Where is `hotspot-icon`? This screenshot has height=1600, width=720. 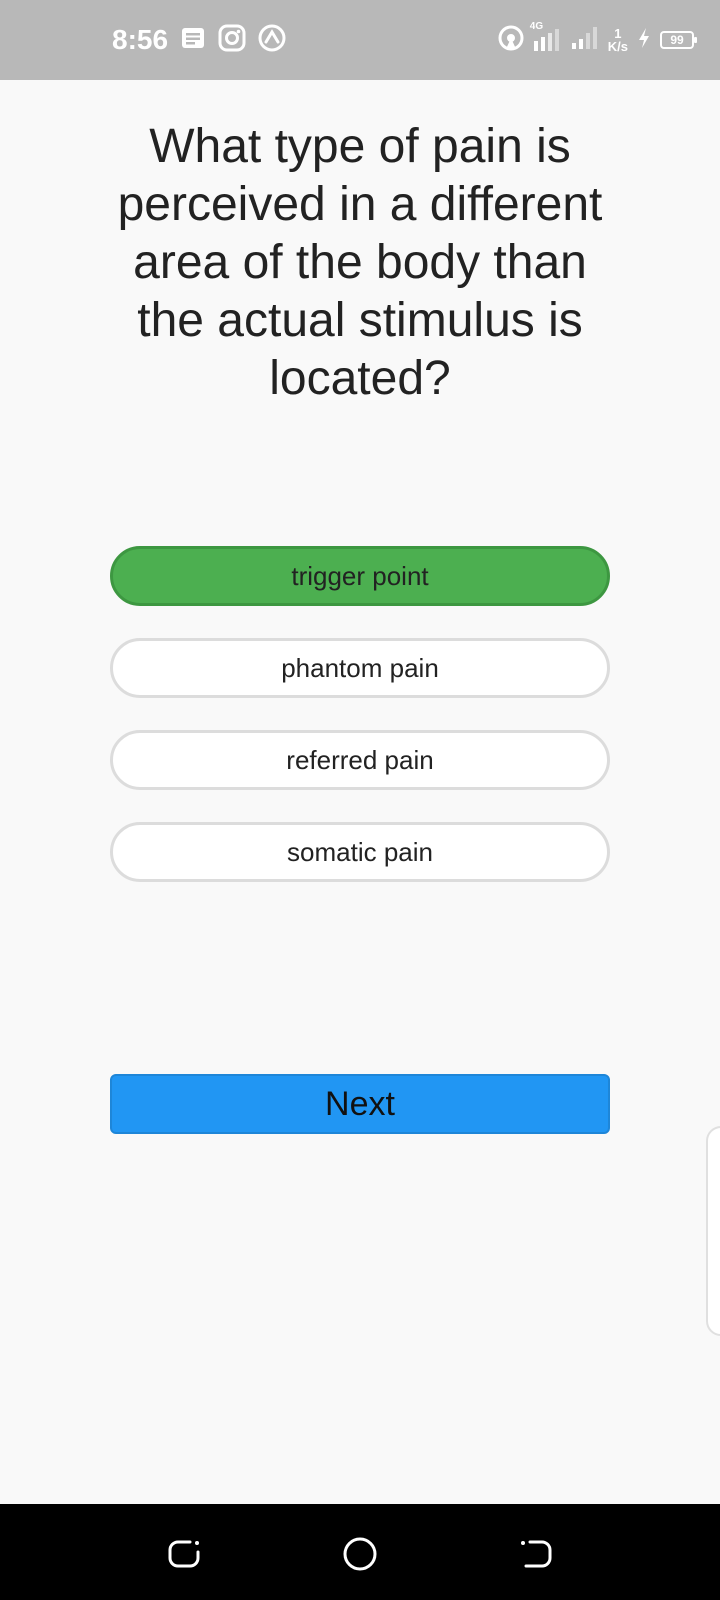
hotspot-icon is located at coordinates (511, 40).